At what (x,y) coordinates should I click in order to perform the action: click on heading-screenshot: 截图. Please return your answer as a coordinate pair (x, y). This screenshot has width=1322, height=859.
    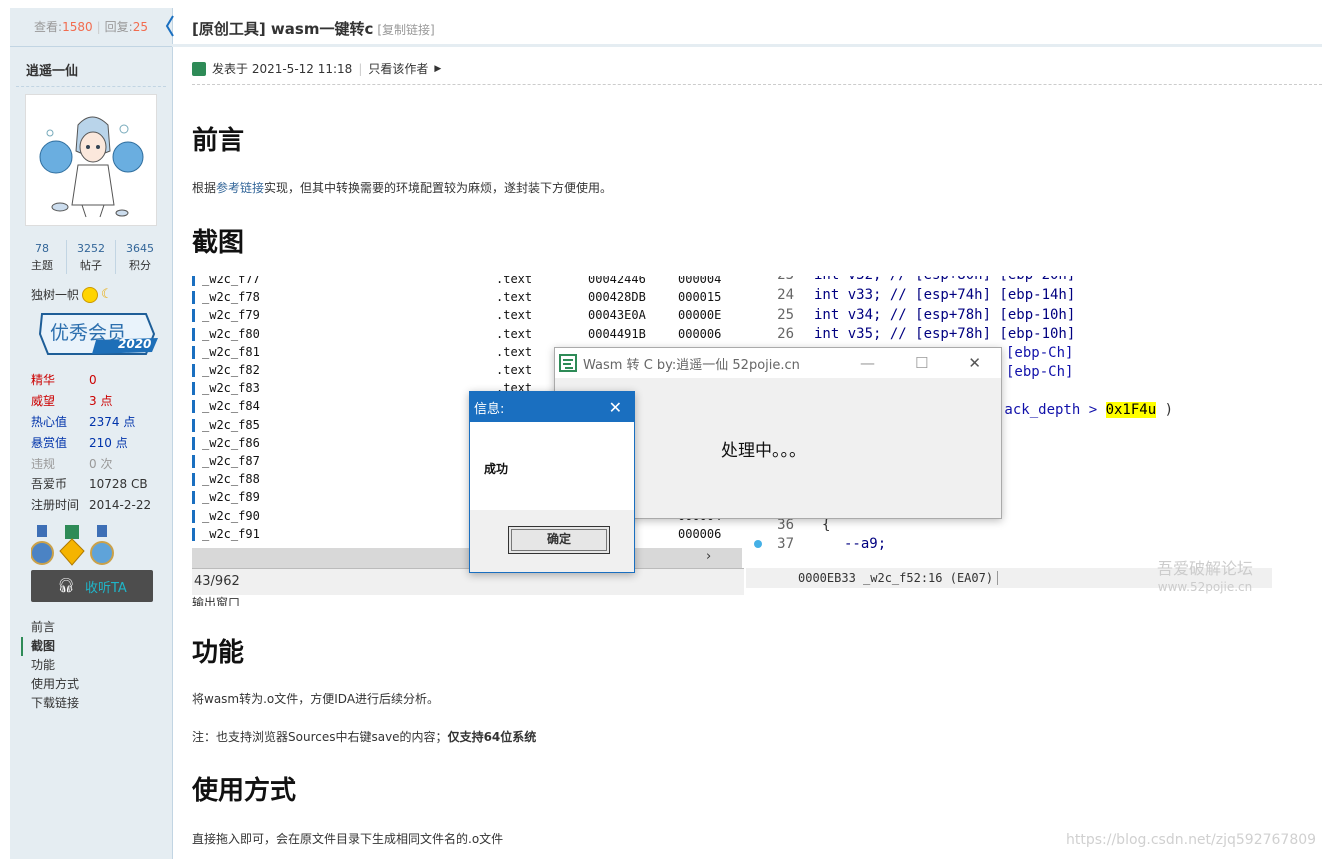
    Looking at the image, I should click on (218, 243).